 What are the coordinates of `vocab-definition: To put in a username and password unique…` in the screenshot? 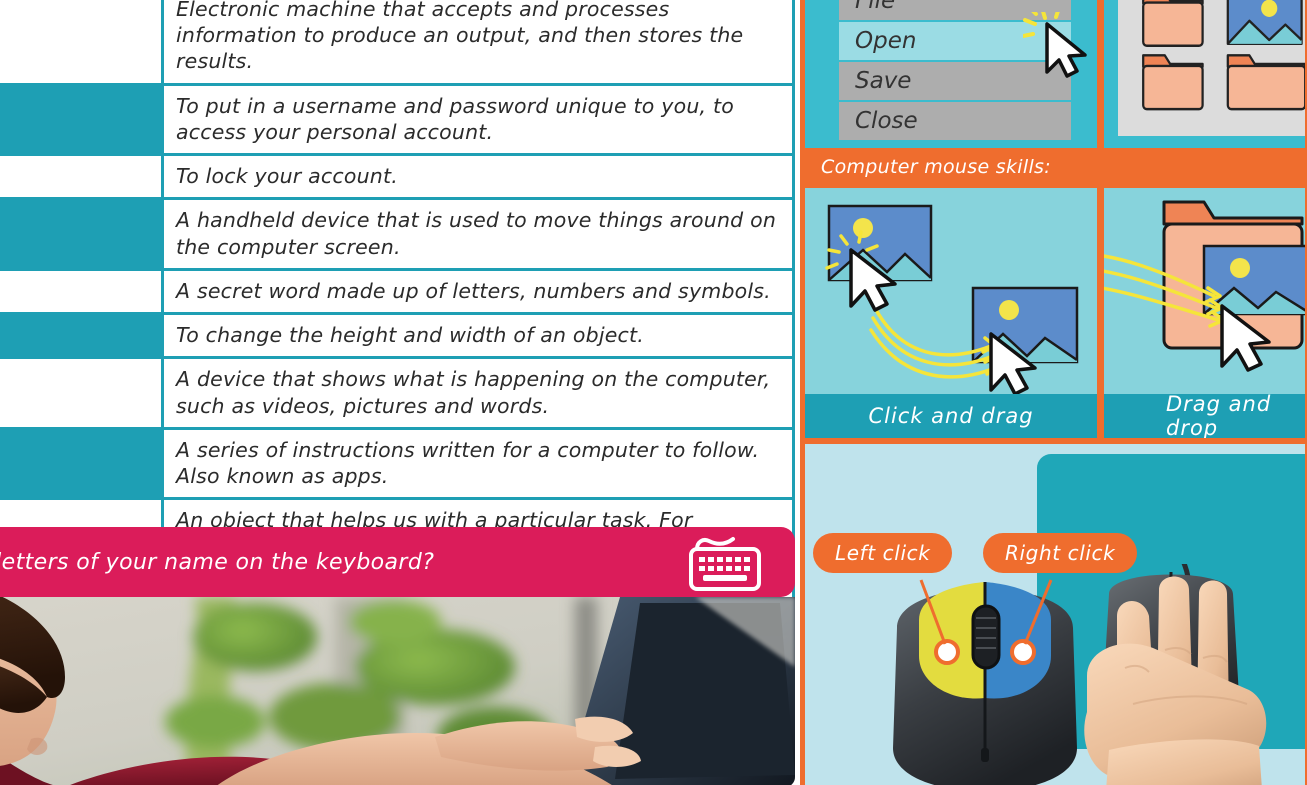 It's located at (478, 117).